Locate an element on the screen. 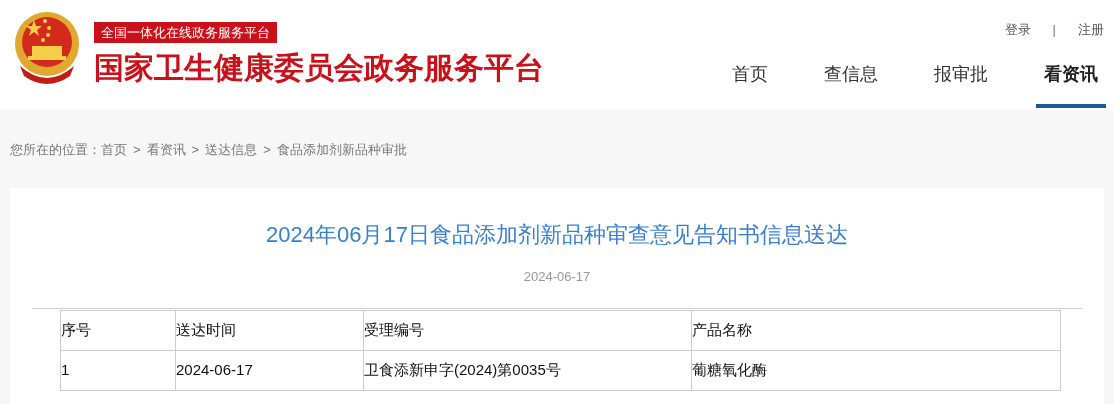 This screenshot has width=1114, height=404. register-link: 注册 is located at coordinates (1091, 30).